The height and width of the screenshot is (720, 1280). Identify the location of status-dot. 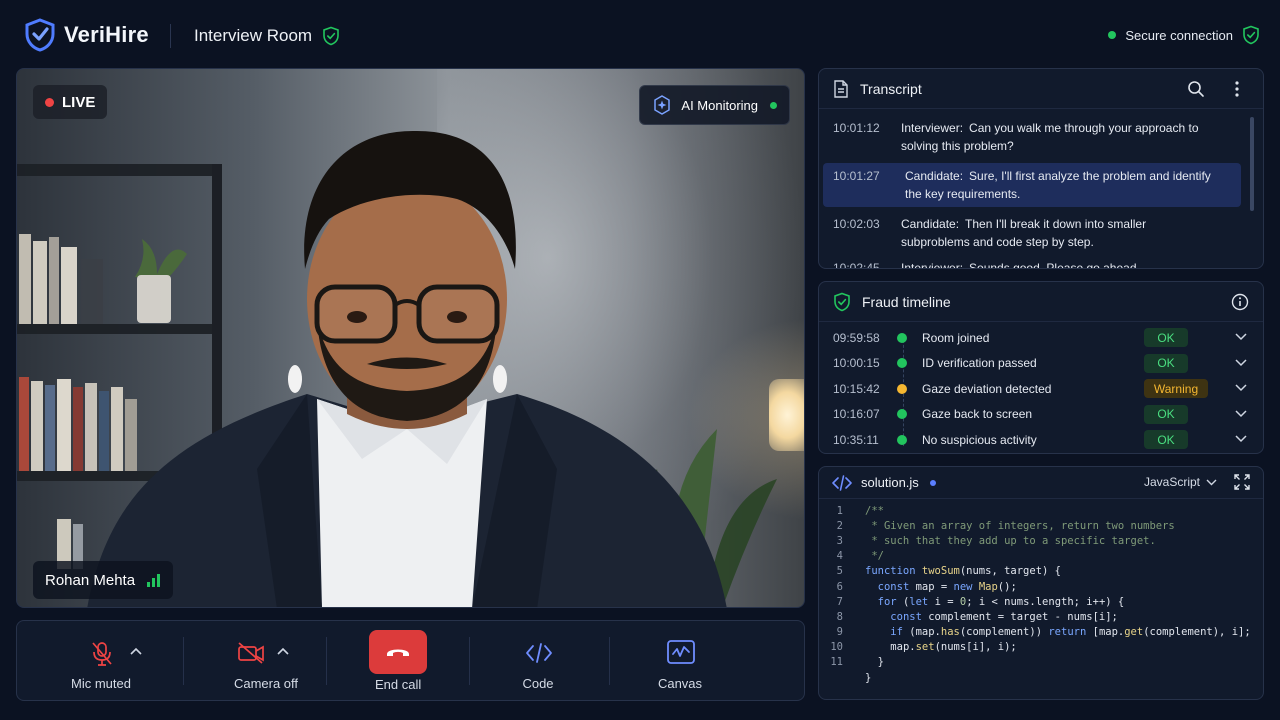
(1112, 35).